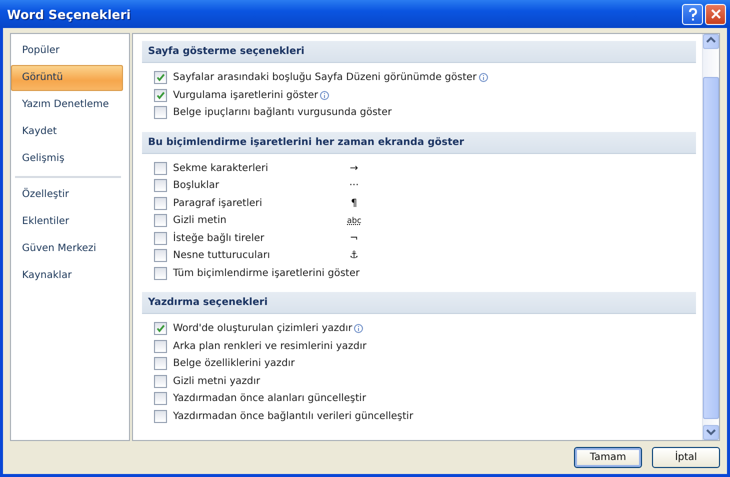  What do you see at coordinates (221, 256) in the screenshot?
I see `option-label: Nesne tutturucuları` at bounding box center [221, 256].